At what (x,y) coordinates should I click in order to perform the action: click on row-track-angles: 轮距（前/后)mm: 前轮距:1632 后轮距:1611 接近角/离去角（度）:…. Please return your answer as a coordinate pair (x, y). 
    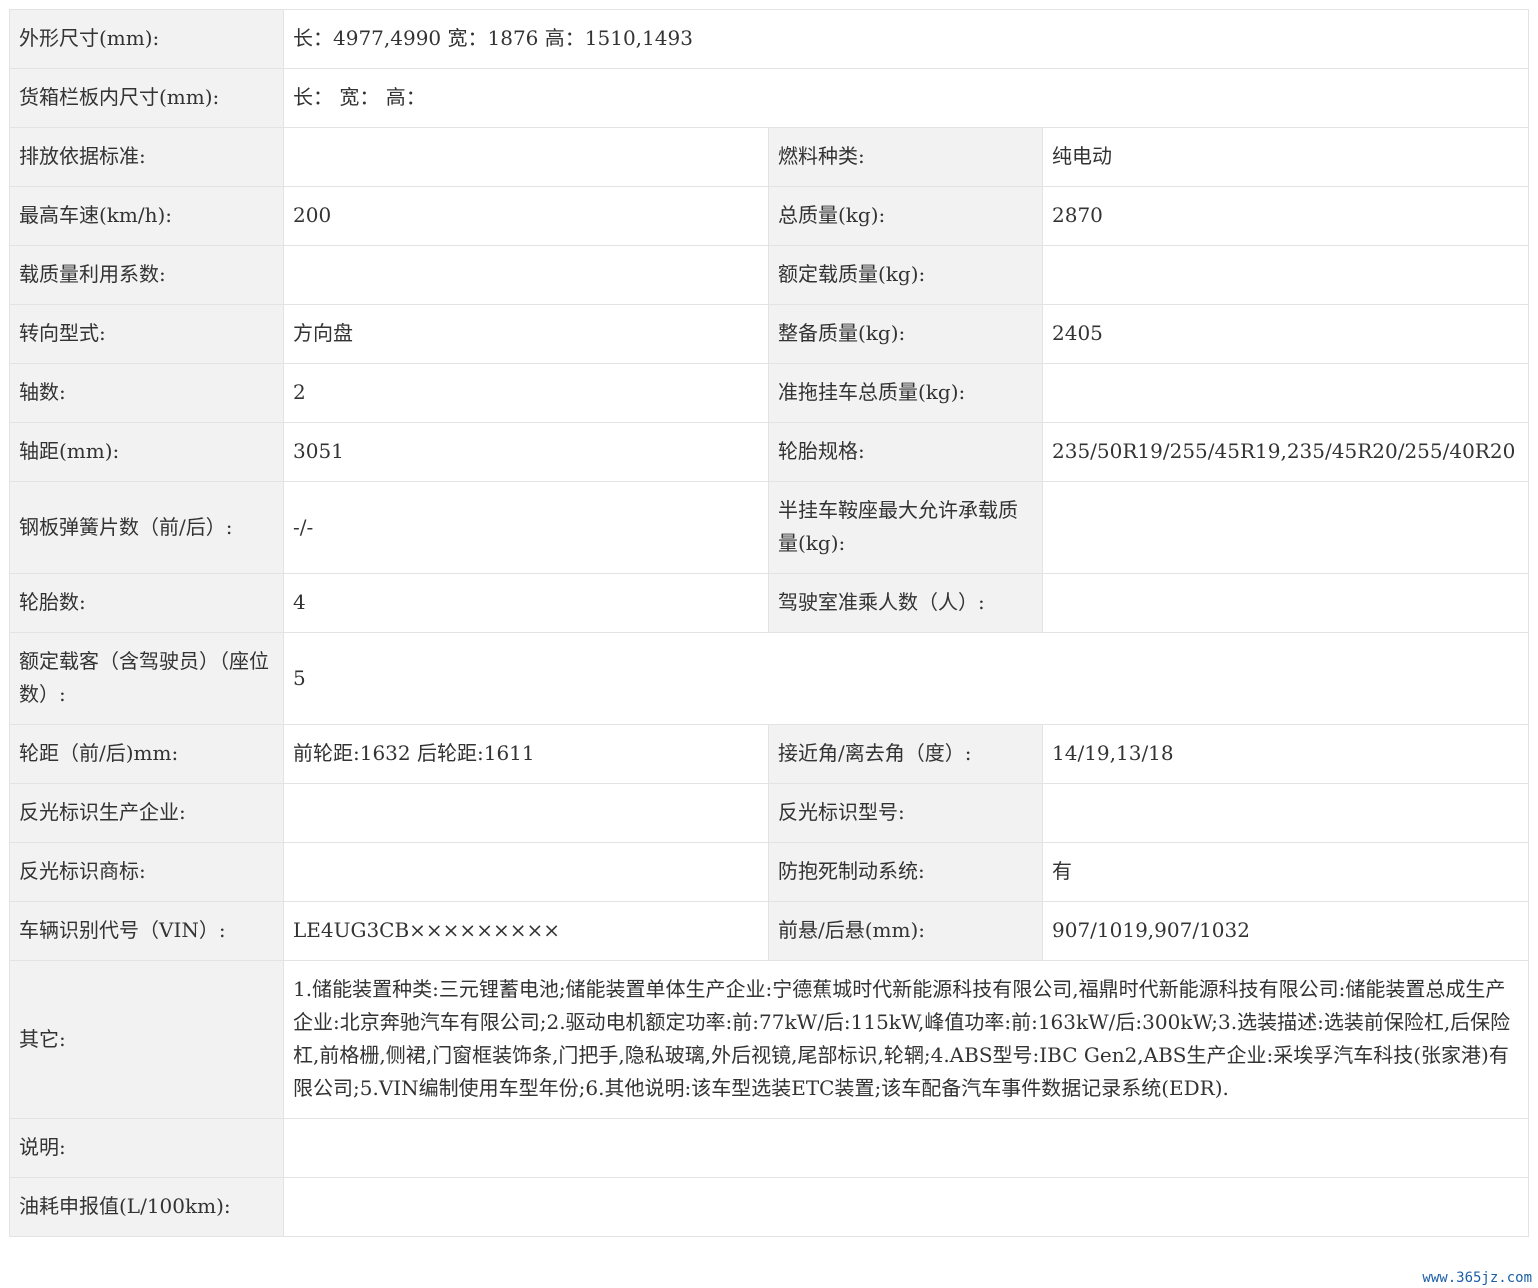
    Looking at the image, I should click on (769, 754).